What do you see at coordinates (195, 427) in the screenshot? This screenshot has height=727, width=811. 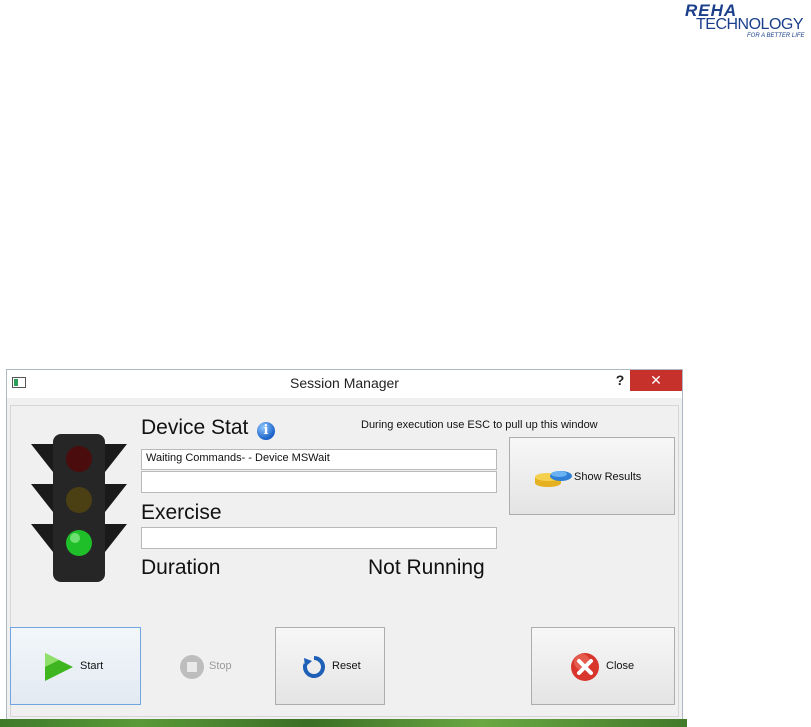 I see `device-state-label: Device Stat` at bounding box center [195, 427].